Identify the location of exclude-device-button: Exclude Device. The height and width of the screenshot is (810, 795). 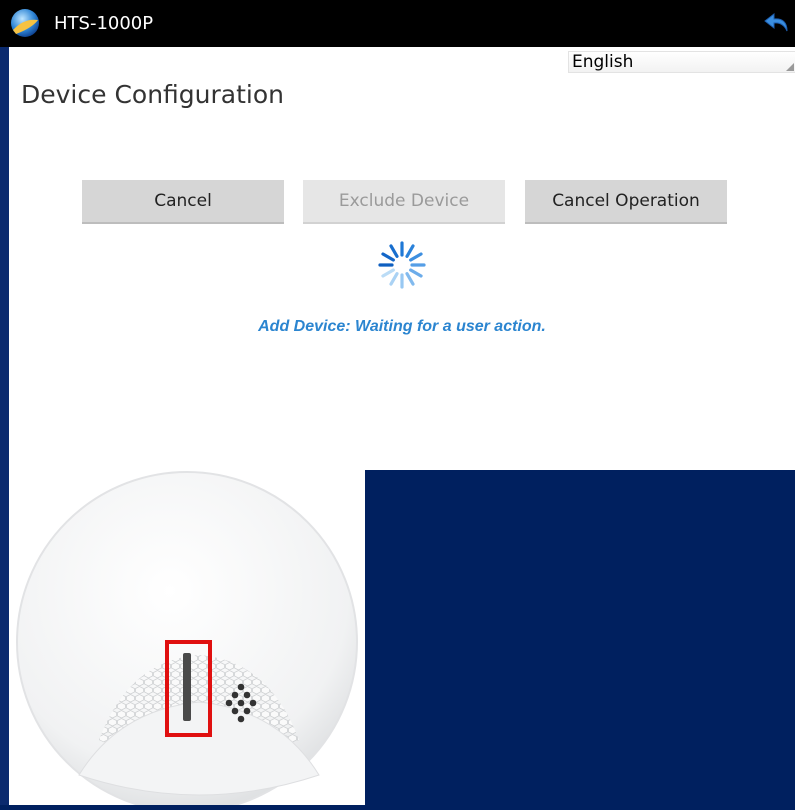
(404, 202).